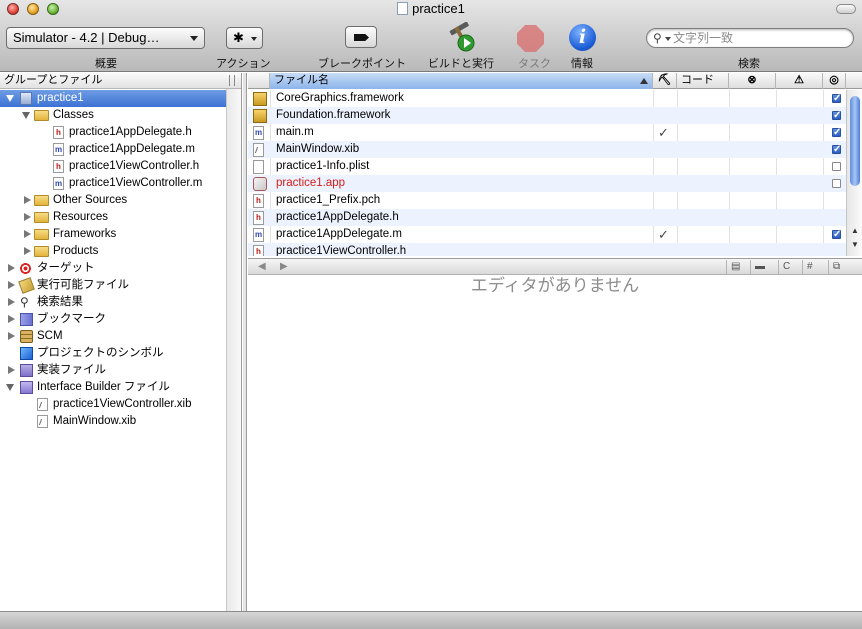  I want to click on sidebar-item-file: m practice1ViewController.m, so click(113, 183).